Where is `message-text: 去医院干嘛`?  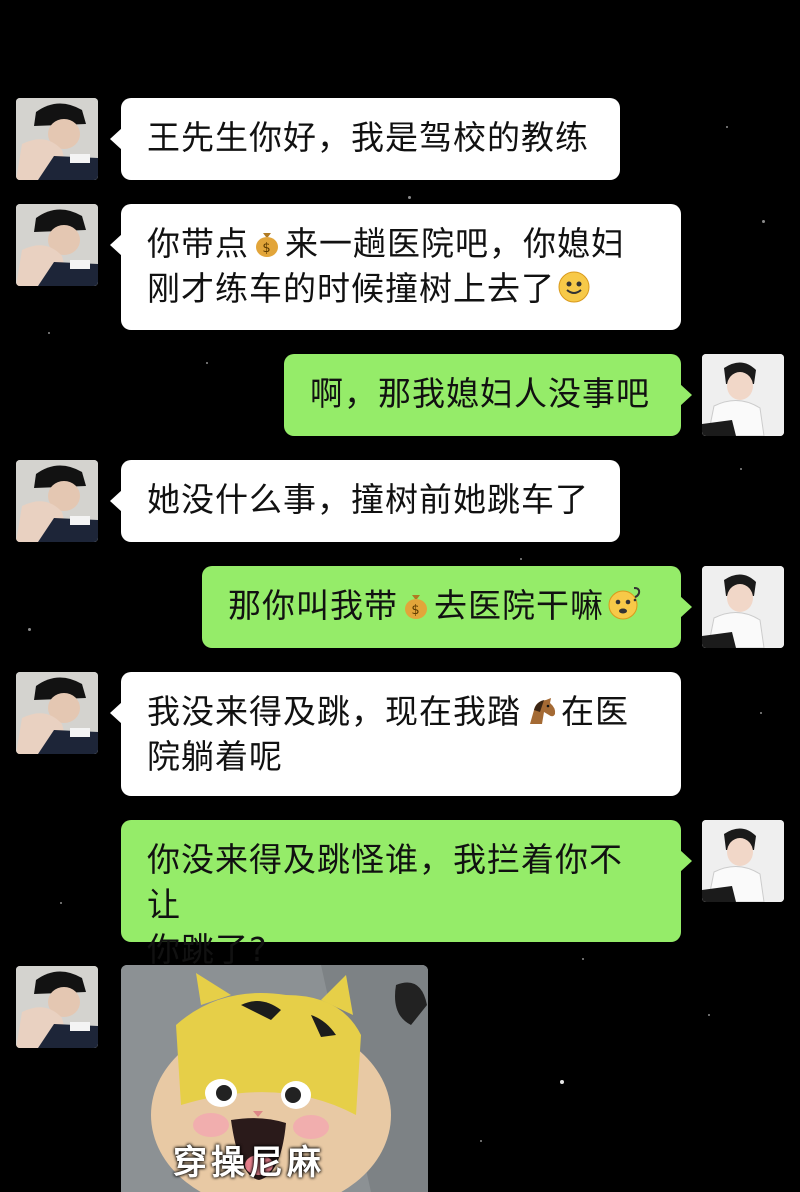
message-text: 去医院干嘛 is located at coordinates (519, 605).